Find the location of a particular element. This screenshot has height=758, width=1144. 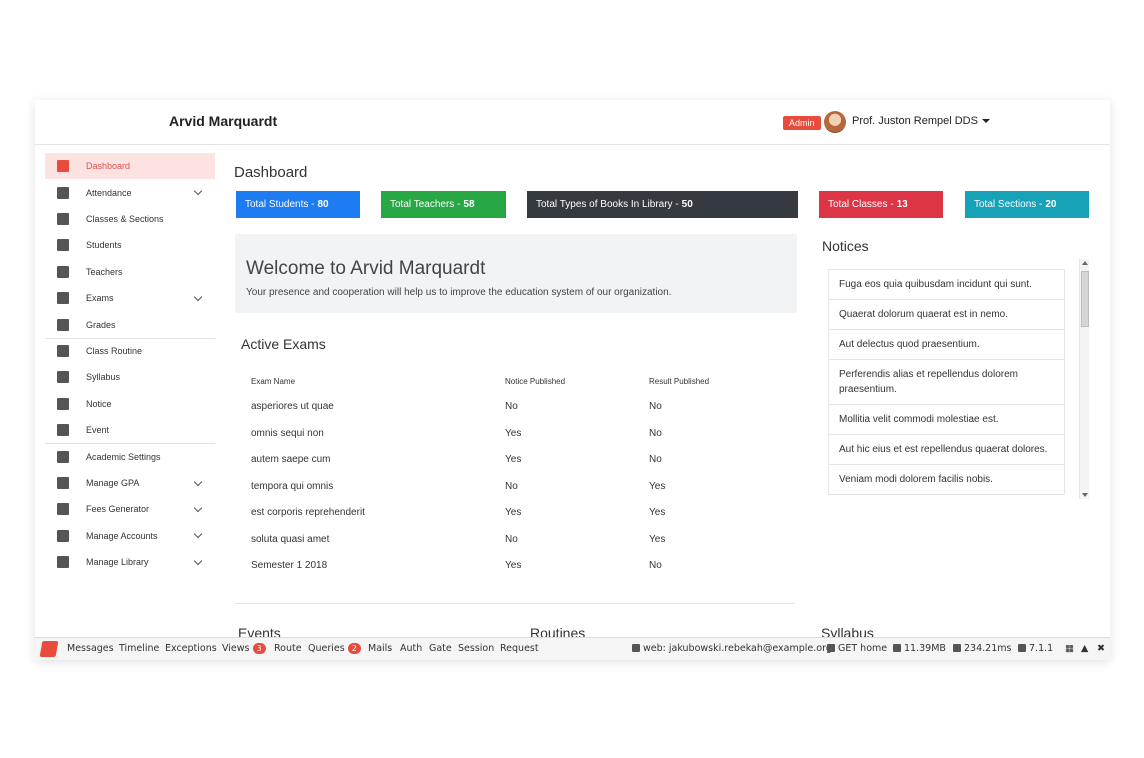

sidebar-item-manage-library: Manage Library is located at coordinates (130, 562).